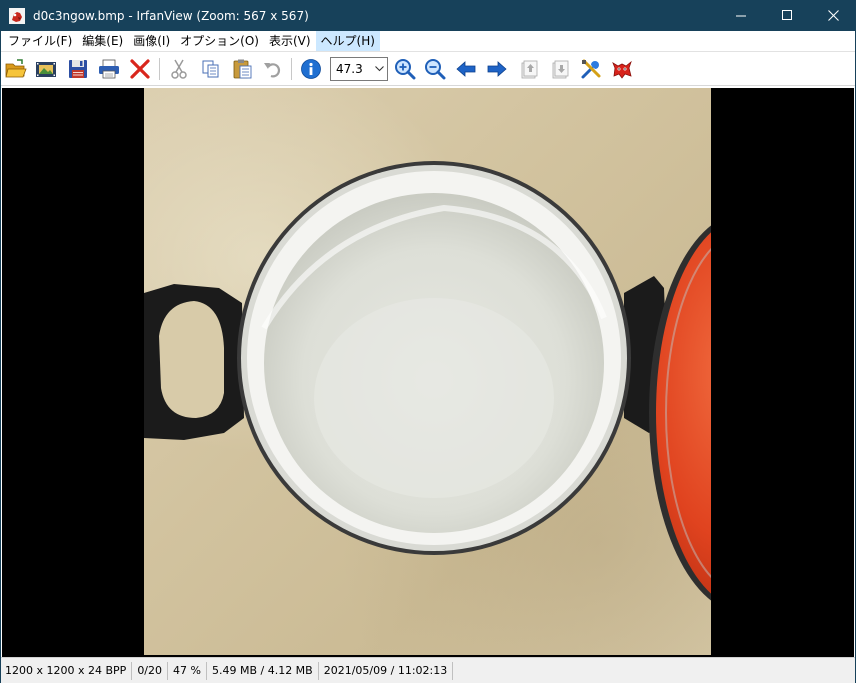 This screenshot has height=683, width=856. What do you see at coordinates (102, 41) in the screenshot?
I see `menu-edit: 編集(E)` at bounding box center [102, 41].